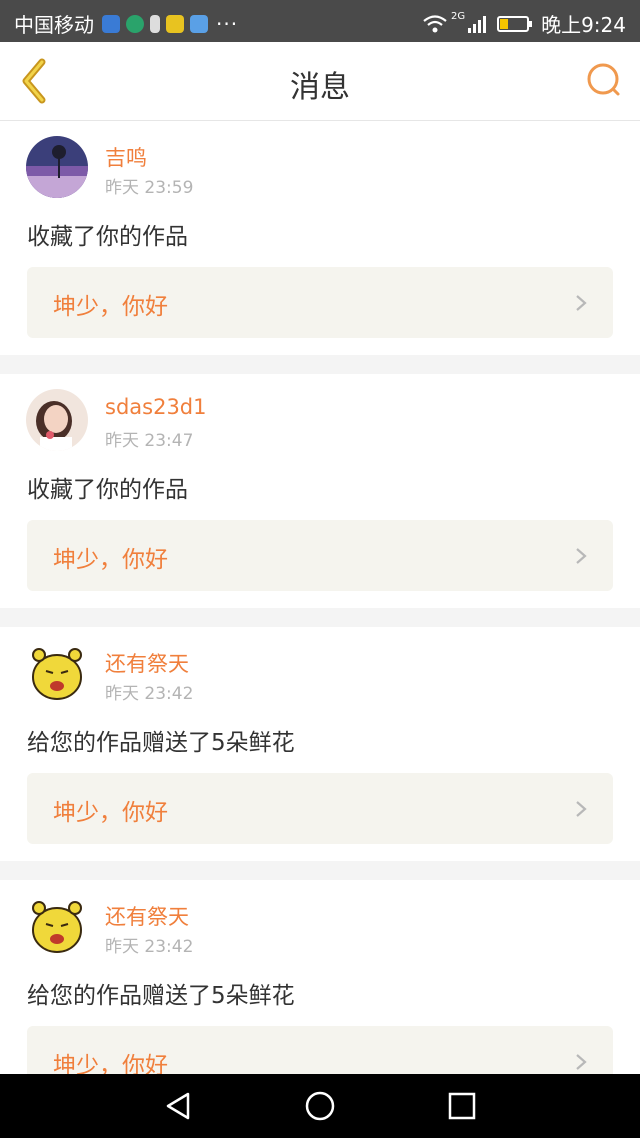 This screenshot has width=640, height=1138. What do you see at coordinates (477, 24) in the screenshot?
I see `signal-icon` at bounding box center [477, 24].